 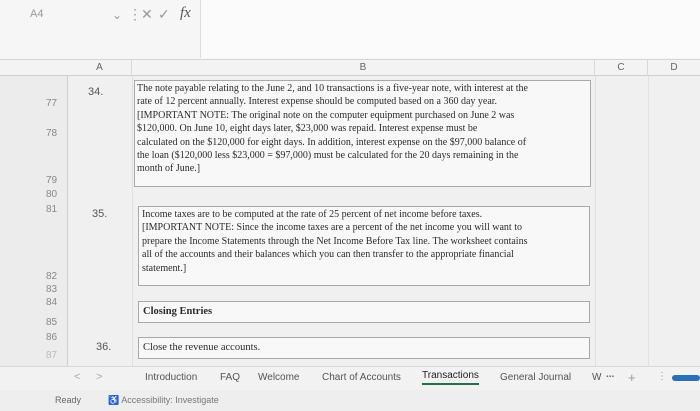 What do you see at coordinates (68, 400) in the screenshot?
I see `status-ready: Ready` at bounding box center [68, 400].